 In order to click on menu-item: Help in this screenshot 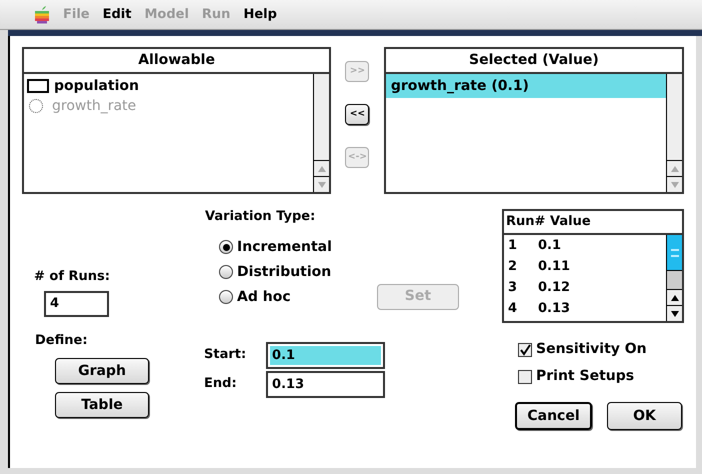, I will do `click(260, 14)`.